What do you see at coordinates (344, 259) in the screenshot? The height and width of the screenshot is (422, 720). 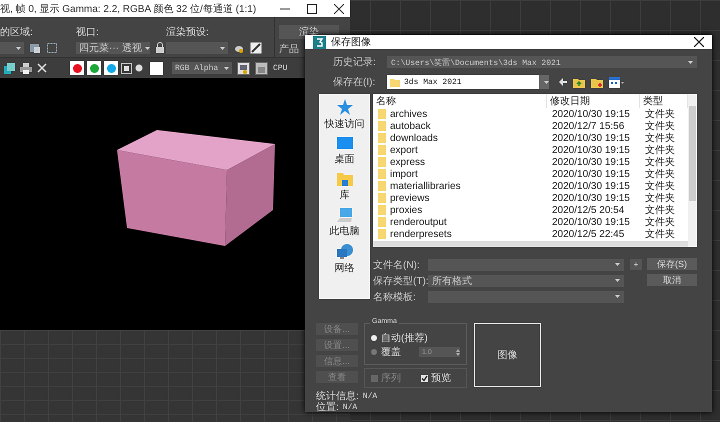 I see `places-item: 网络` at bounding box center [344, 259].